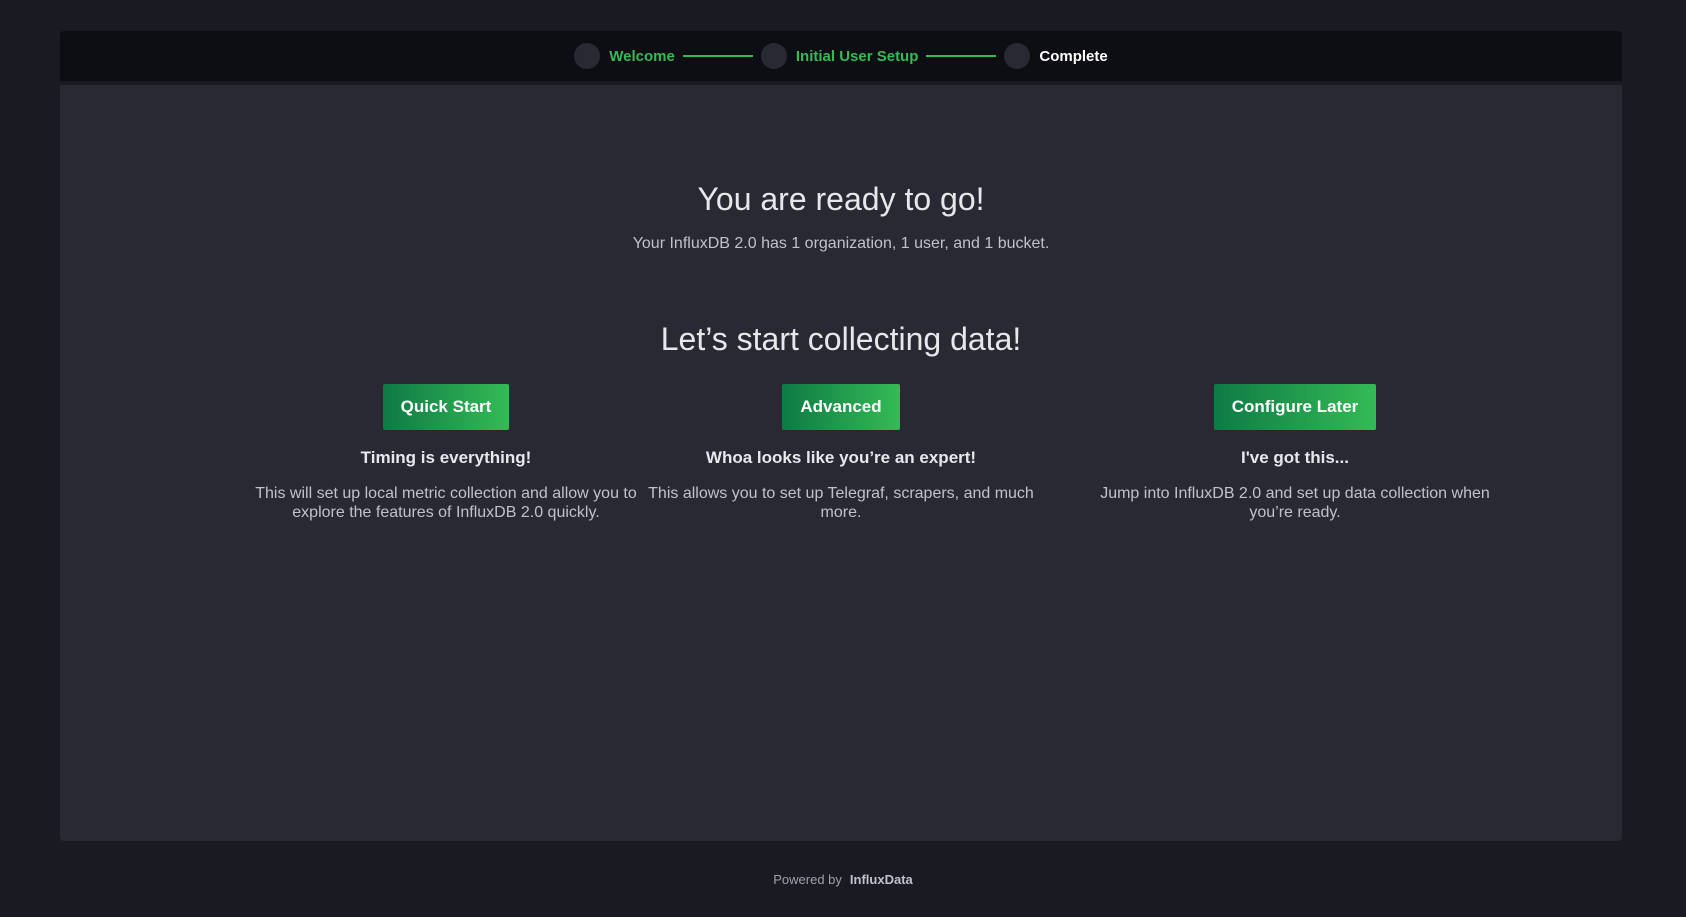 Image resolution: width=1686 pixels, height=917 pixels. I want to click on ready-title: You are ready to go!, so click(841, 199).